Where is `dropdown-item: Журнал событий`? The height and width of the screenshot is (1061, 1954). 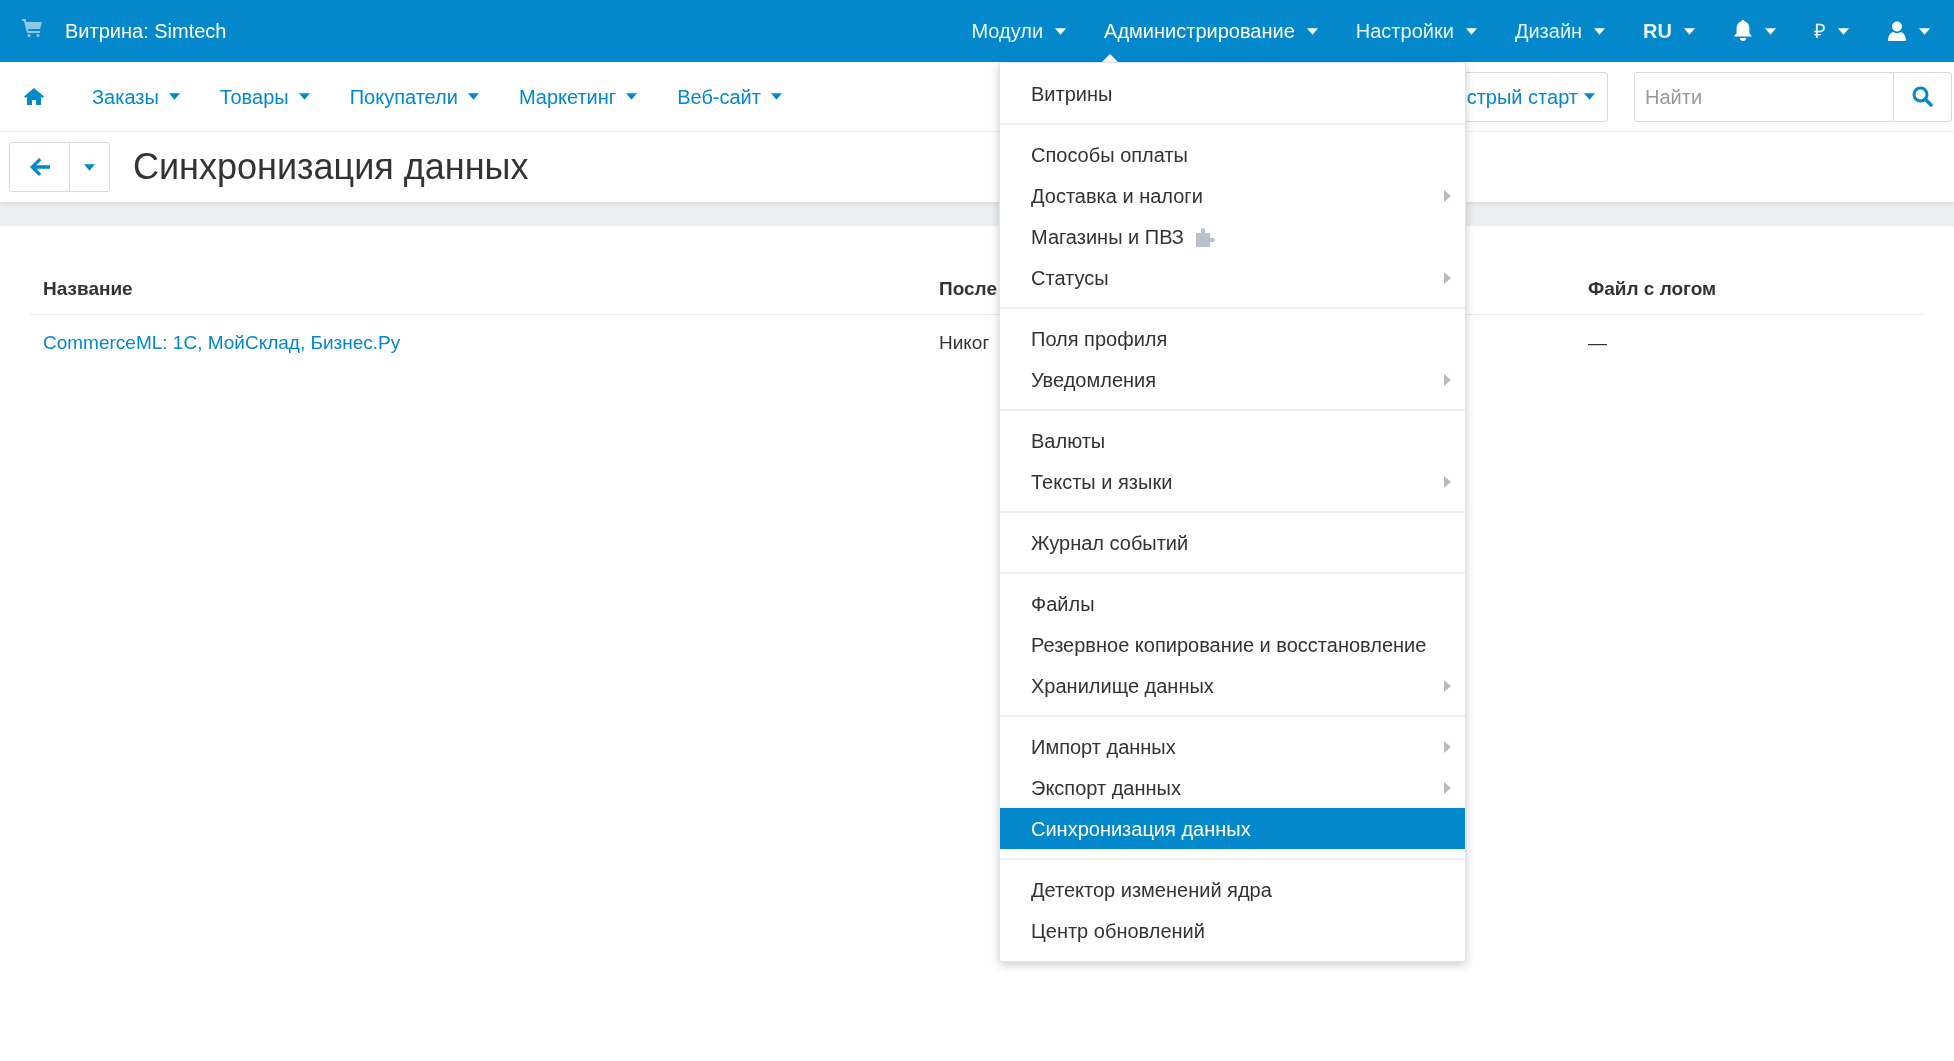 dropdown-item: Журнал событий is located at coordinates (1232, 542).